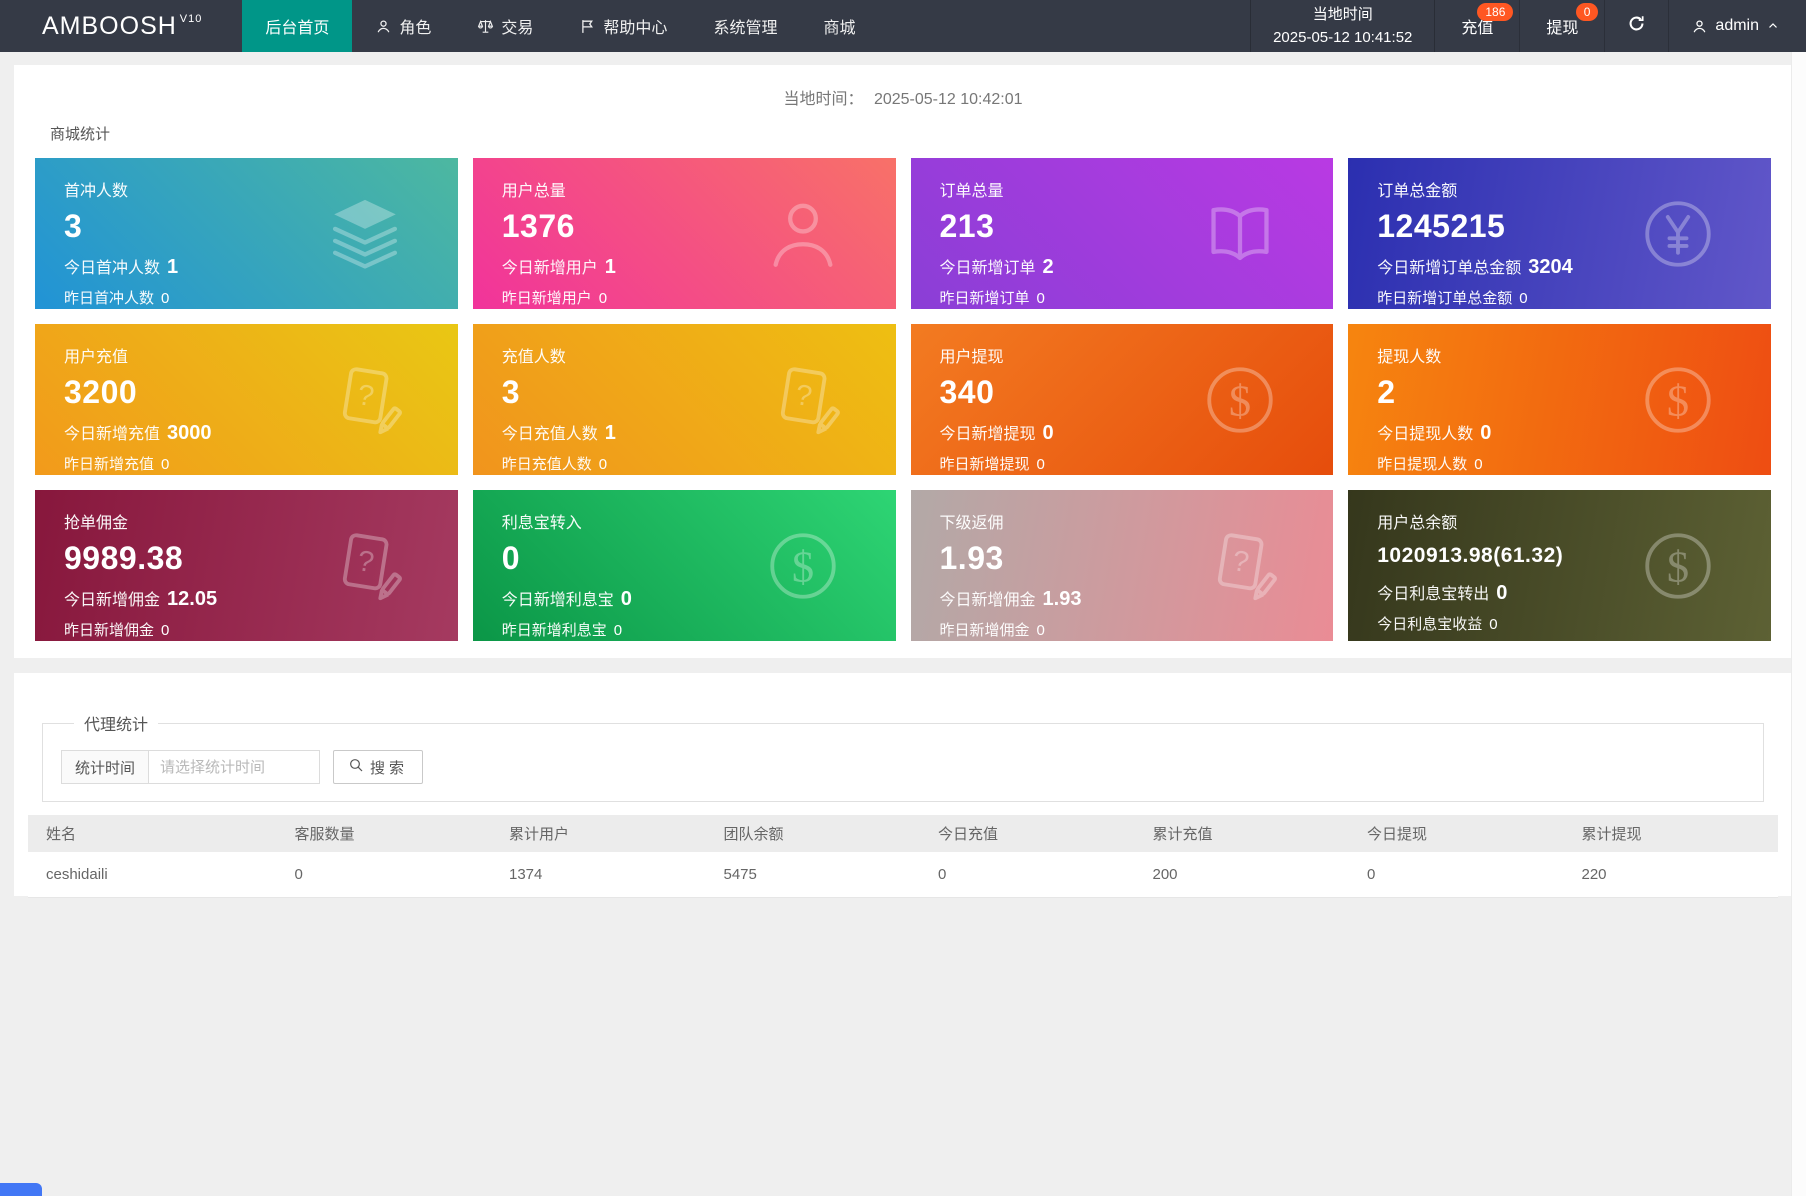  Describe the element at coordinates (1495, 12) in the screenshot. I see `recharge-count-badge: 186` at that location.